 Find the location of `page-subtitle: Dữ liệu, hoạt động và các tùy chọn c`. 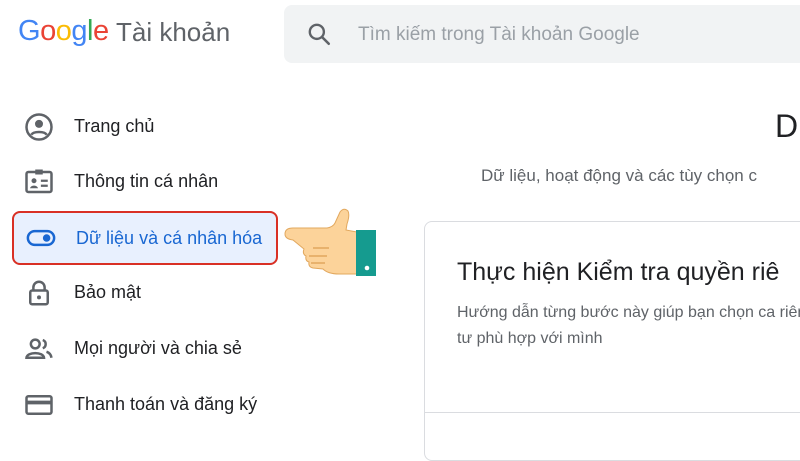

page-subtitle: Dữ liệu, hoạt động và các tùy chọn c is located at coordinates (619, 175).